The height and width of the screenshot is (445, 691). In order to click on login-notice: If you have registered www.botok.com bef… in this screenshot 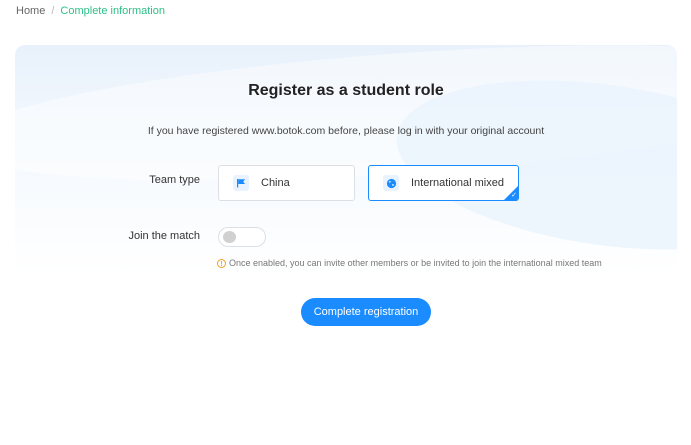, I will do `click(346, 131)`.